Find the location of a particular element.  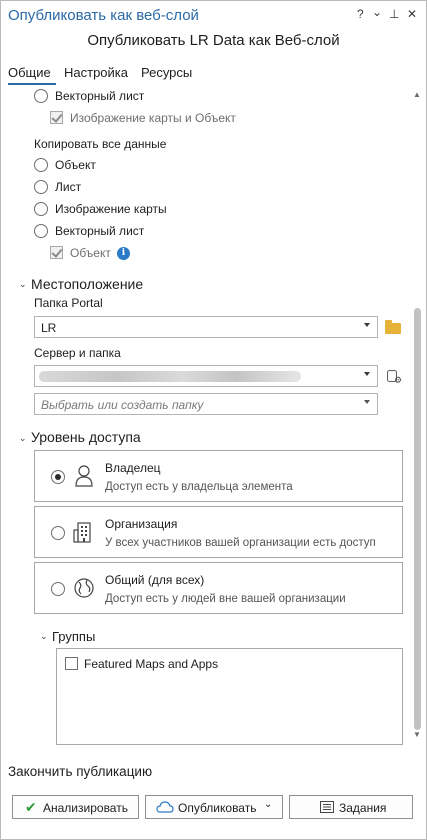

featured-maps-label: Featured Maps and Apps is located at coordinates (151, 664).